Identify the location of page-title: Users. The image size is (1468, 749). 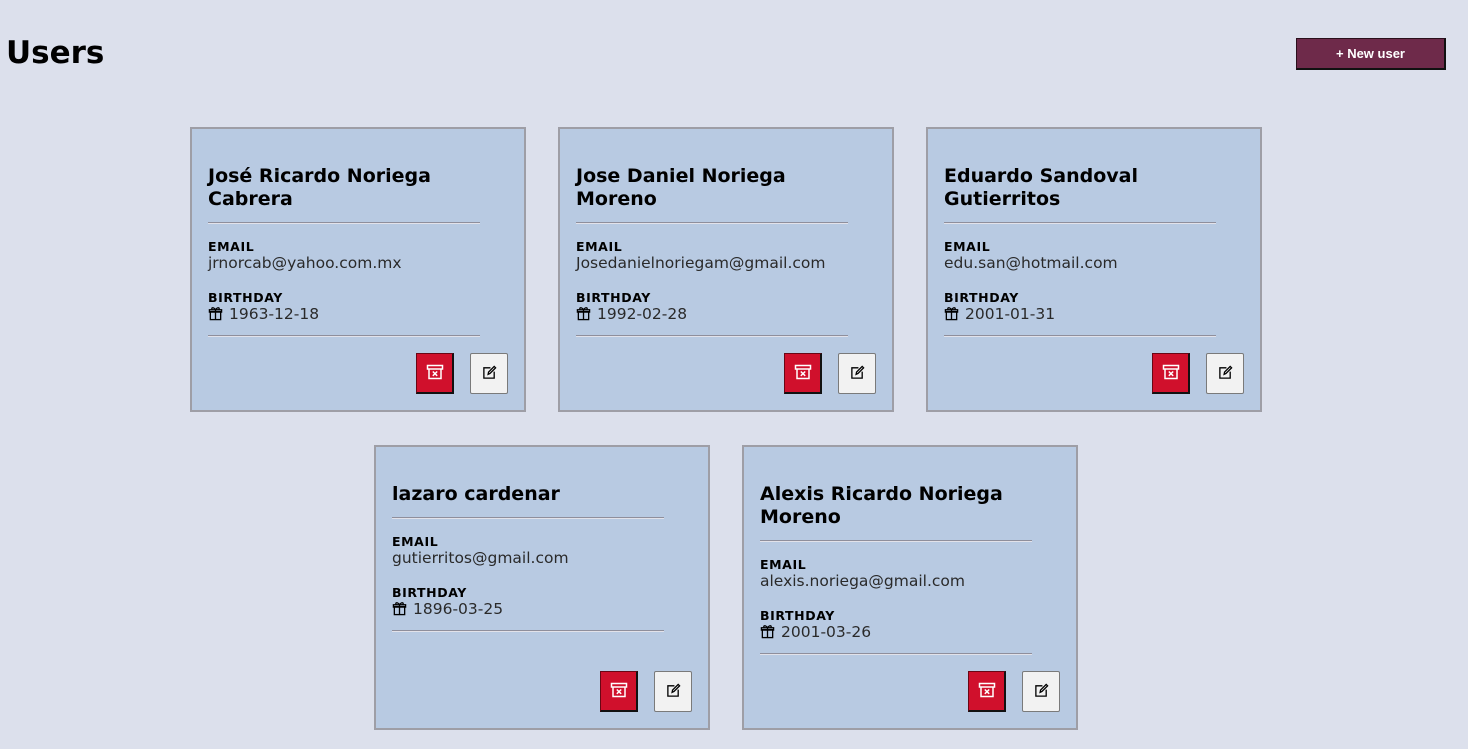
(55, 53).